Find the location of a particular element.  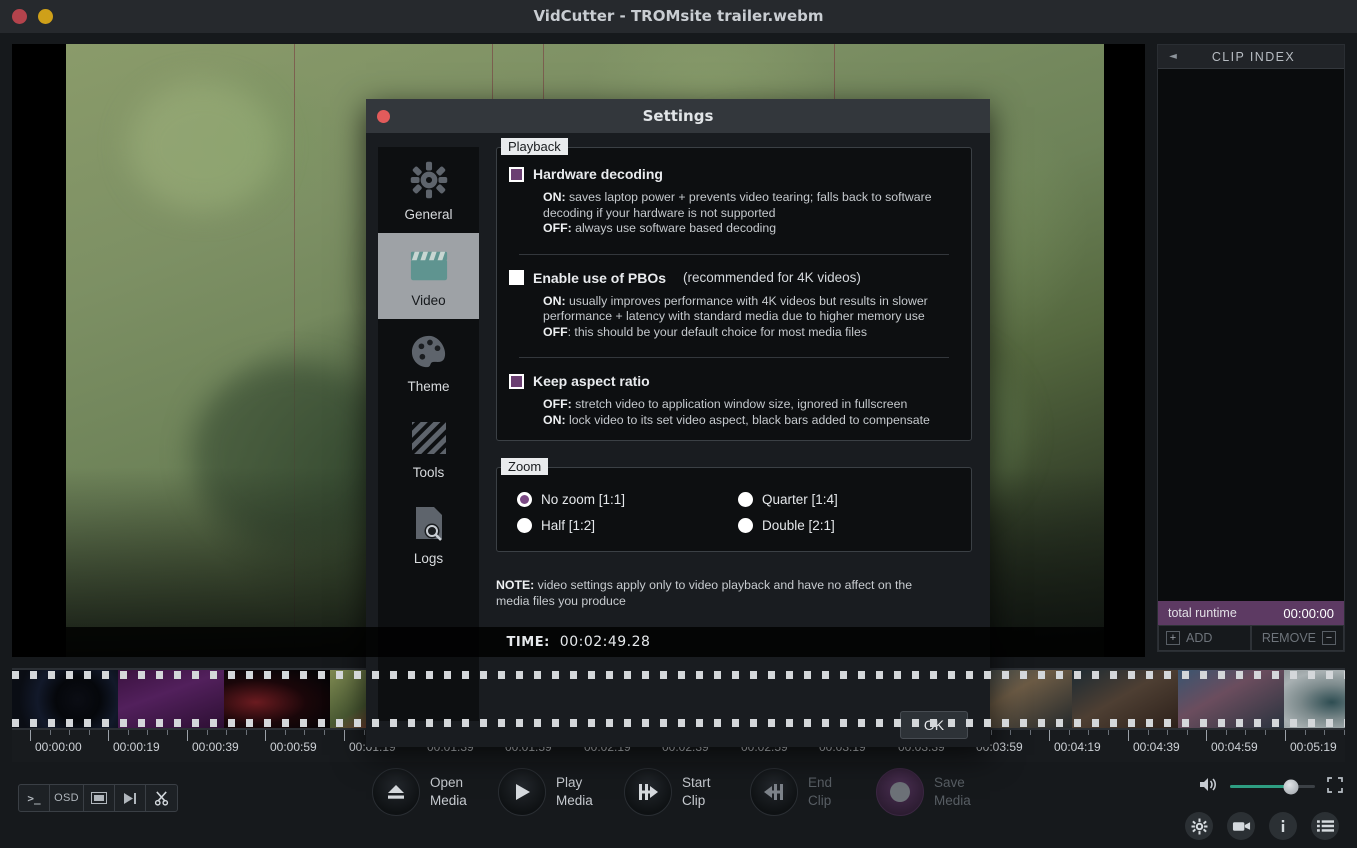

hardware-decoding-option: Hardware decoding is located at coordinates (734, 174).